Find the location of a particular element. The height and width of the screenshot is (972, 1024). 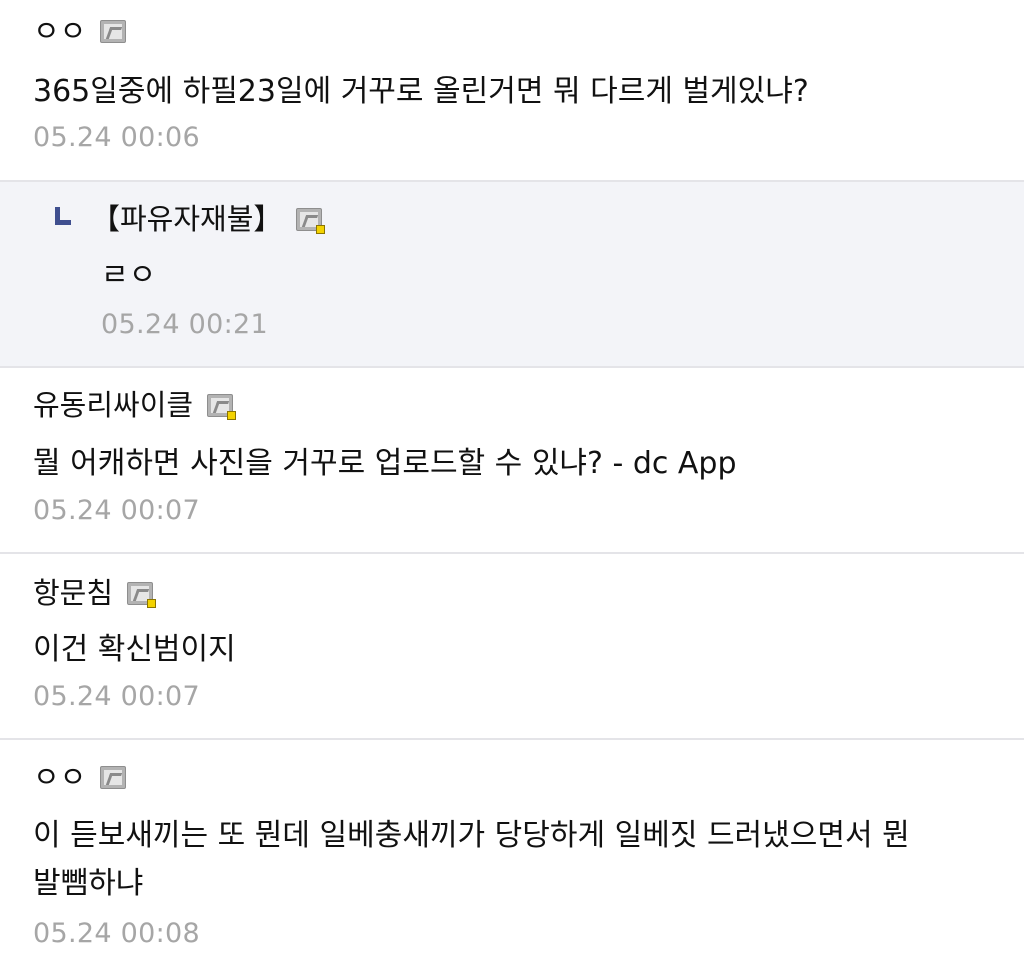

comment-author-row: 항문침 is located at coordinates (95, 593).